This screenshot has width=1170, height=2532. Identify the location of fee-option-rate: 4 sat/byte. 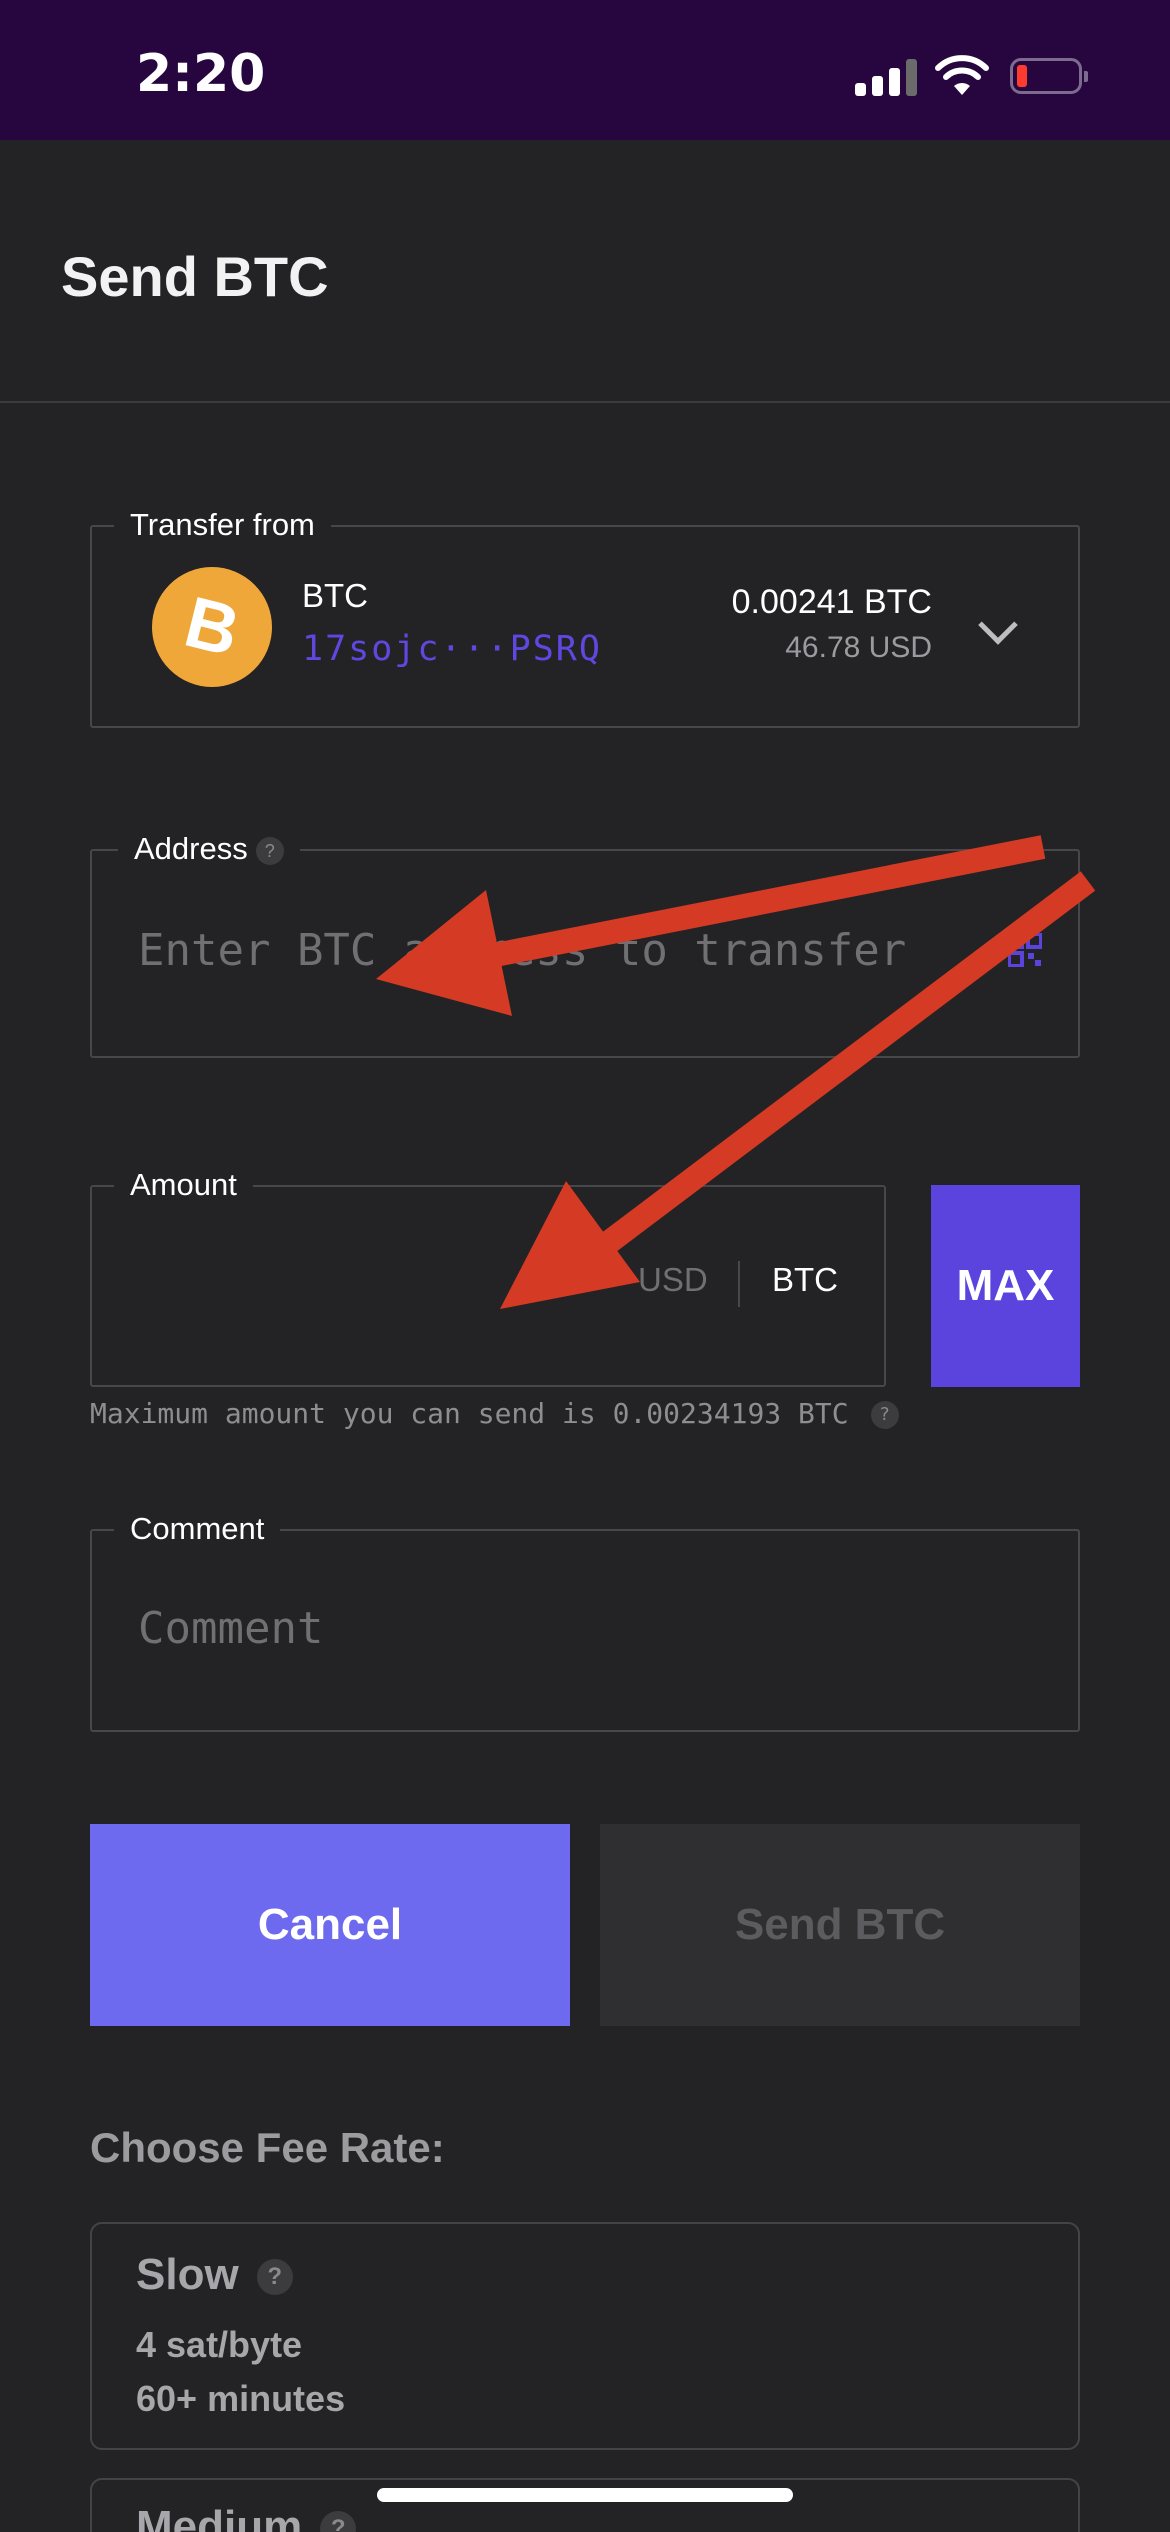
(219, 2344).